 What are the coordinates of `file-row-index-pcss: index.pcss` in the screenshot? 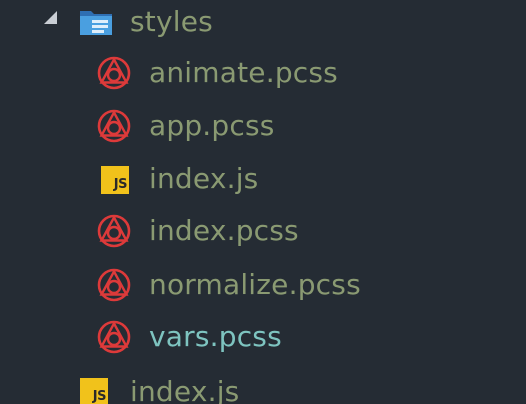 It's located at (263, 231).